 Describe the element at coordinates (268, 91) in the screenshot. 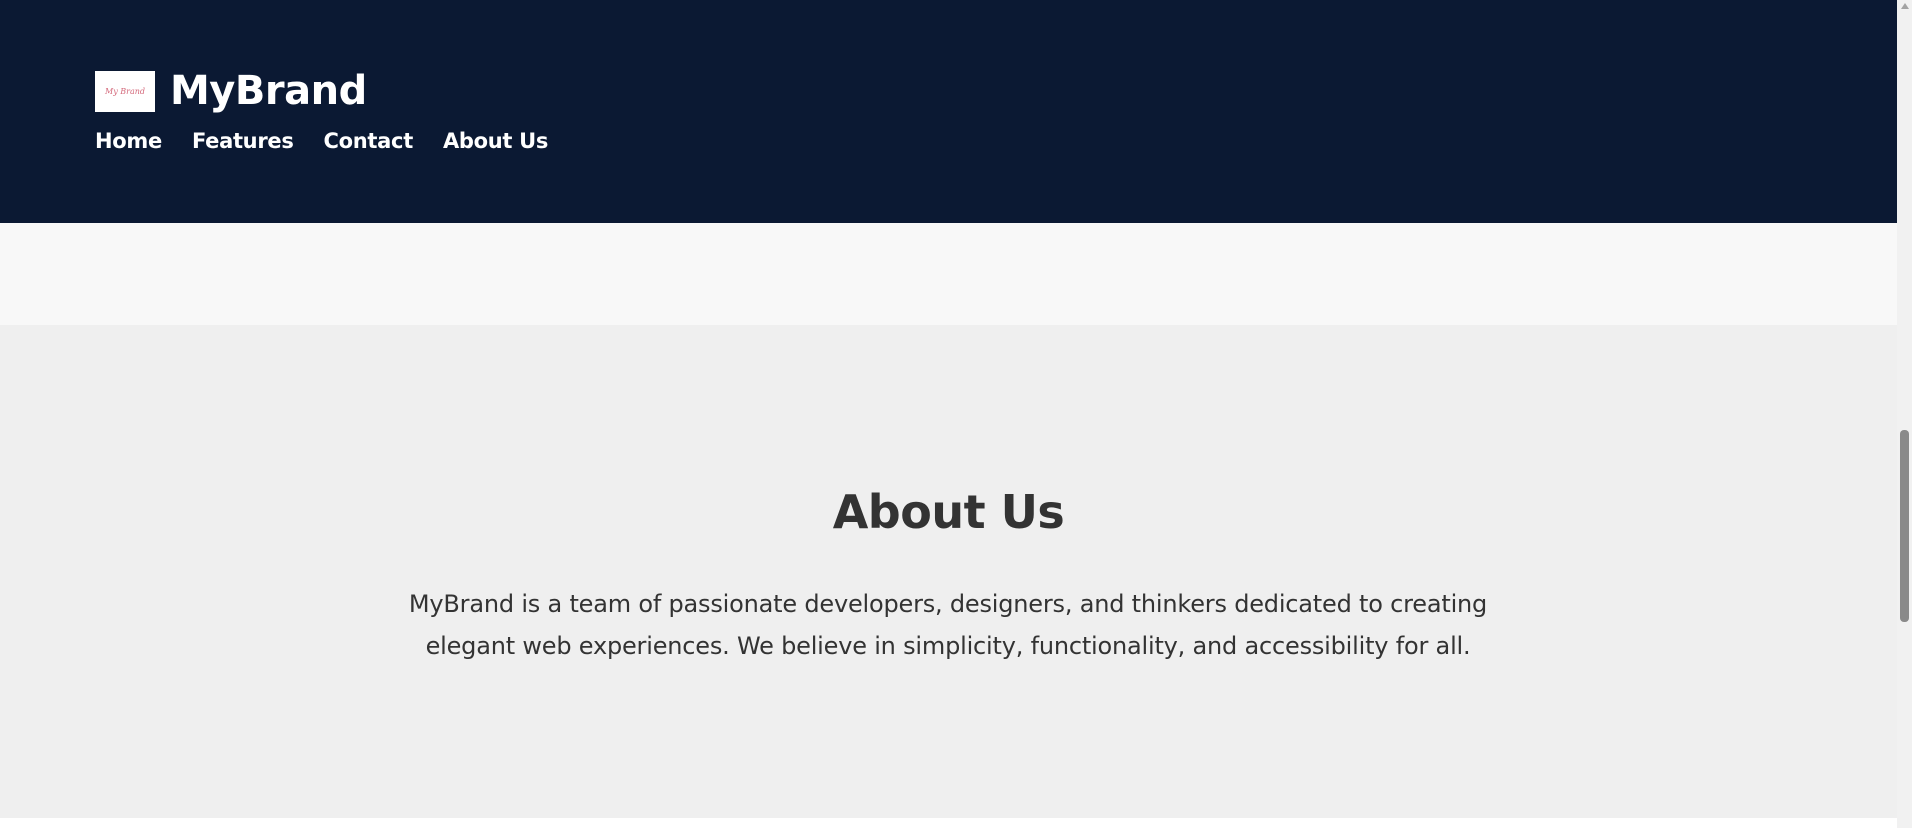

I see `brand-name: MyBrand` at that location.